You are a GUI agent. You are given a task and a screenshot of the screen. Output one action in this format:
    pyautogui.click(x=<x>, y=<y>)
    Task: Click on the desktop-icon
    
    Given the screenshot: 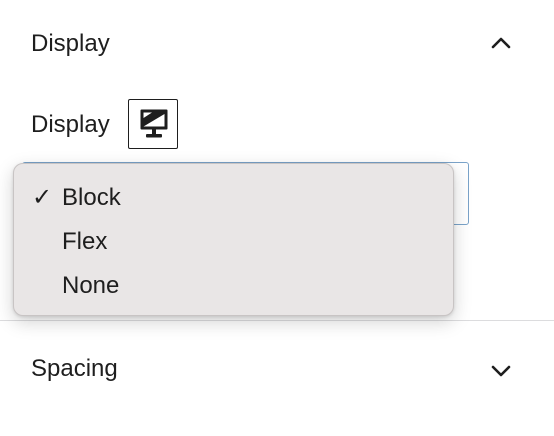 What is the action you would take?
    pyautogui.click(x=154, y=123)
    